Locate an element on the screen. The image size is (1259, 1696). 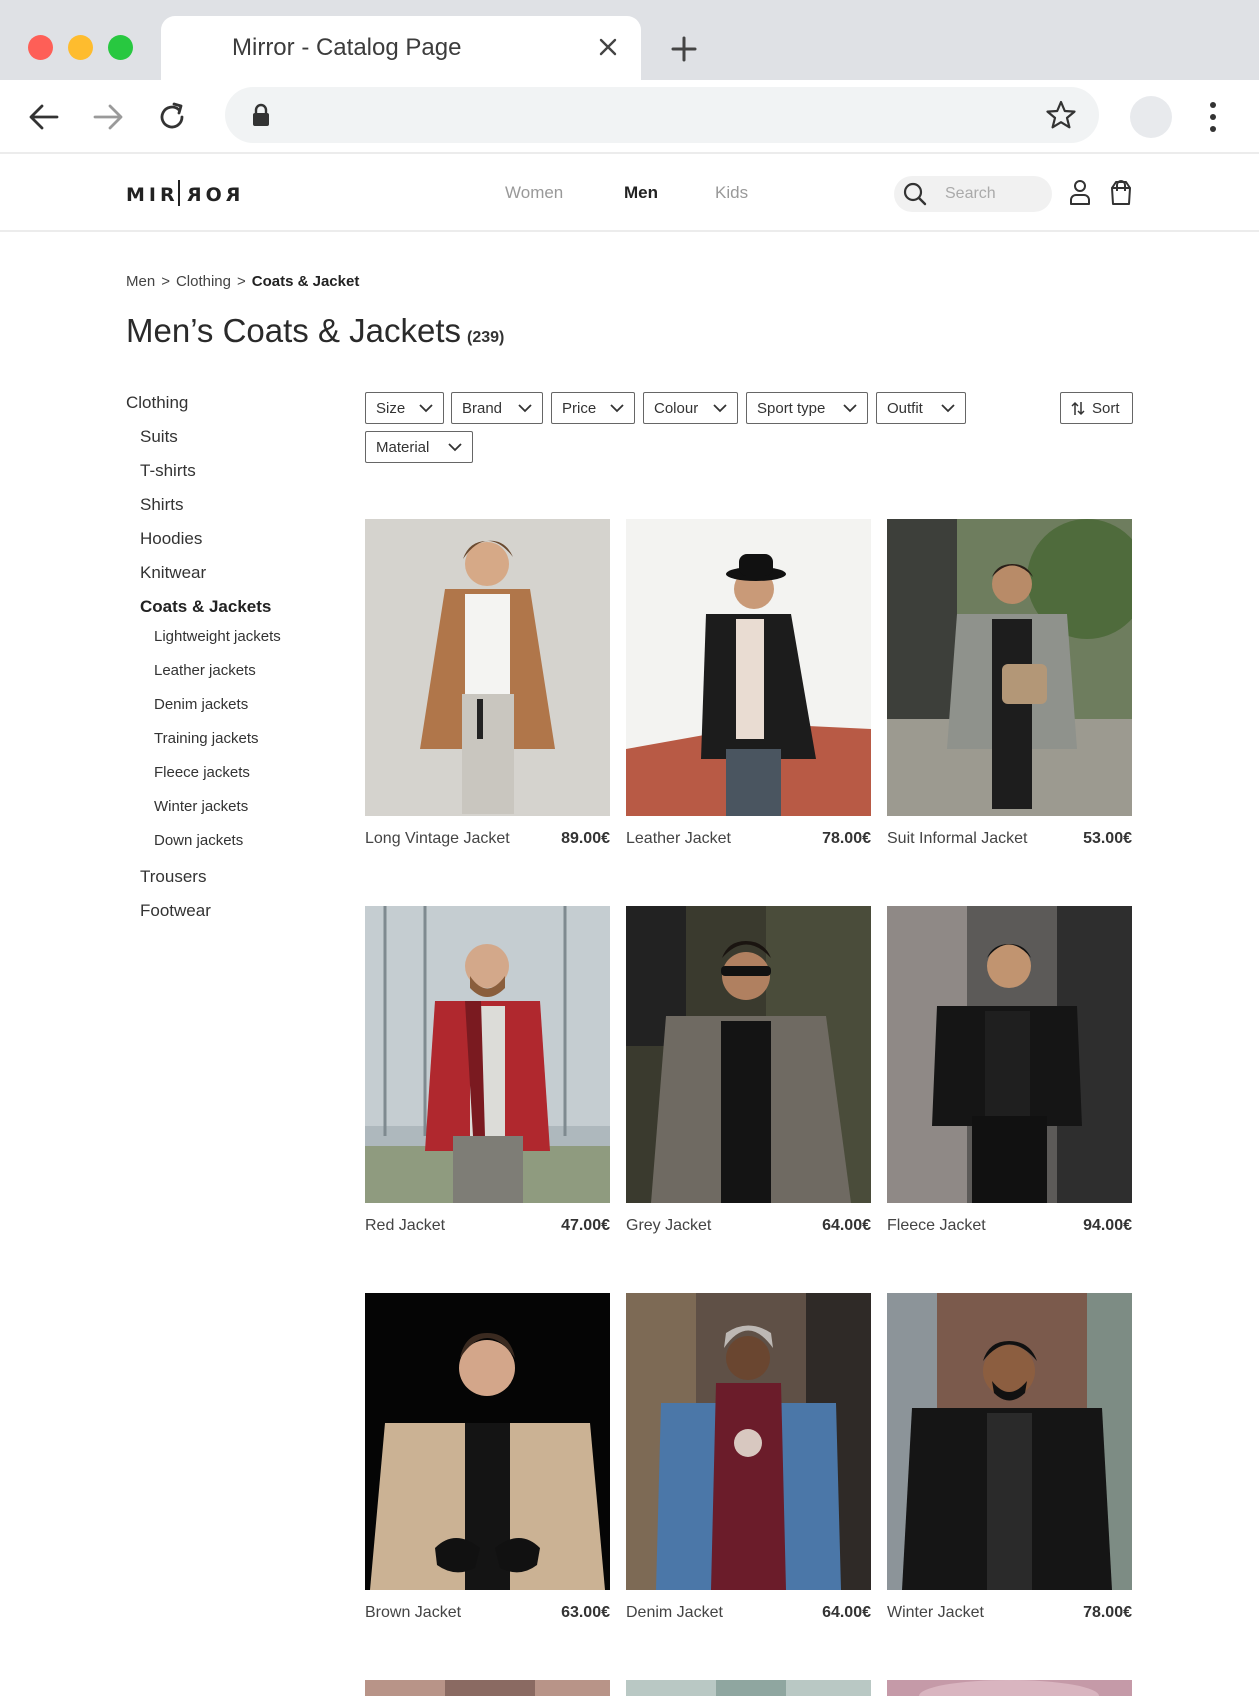
sidebar-item-knitwear: Knitwear is located at coordinates (173, 573).